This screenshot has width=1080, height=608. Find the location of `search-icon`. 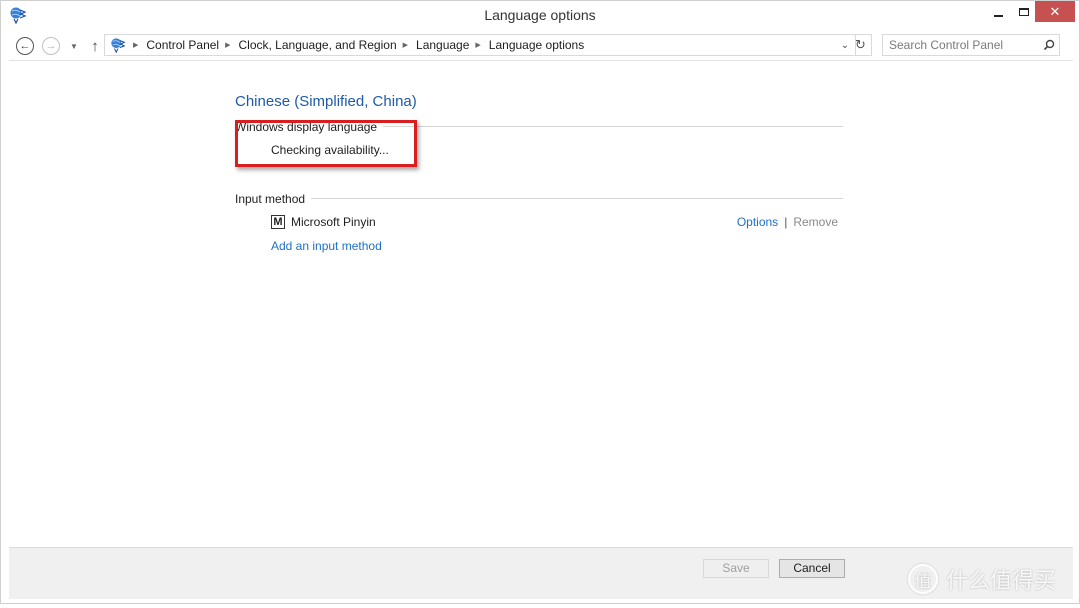

search-icon is located at coordinates (1049, 45).